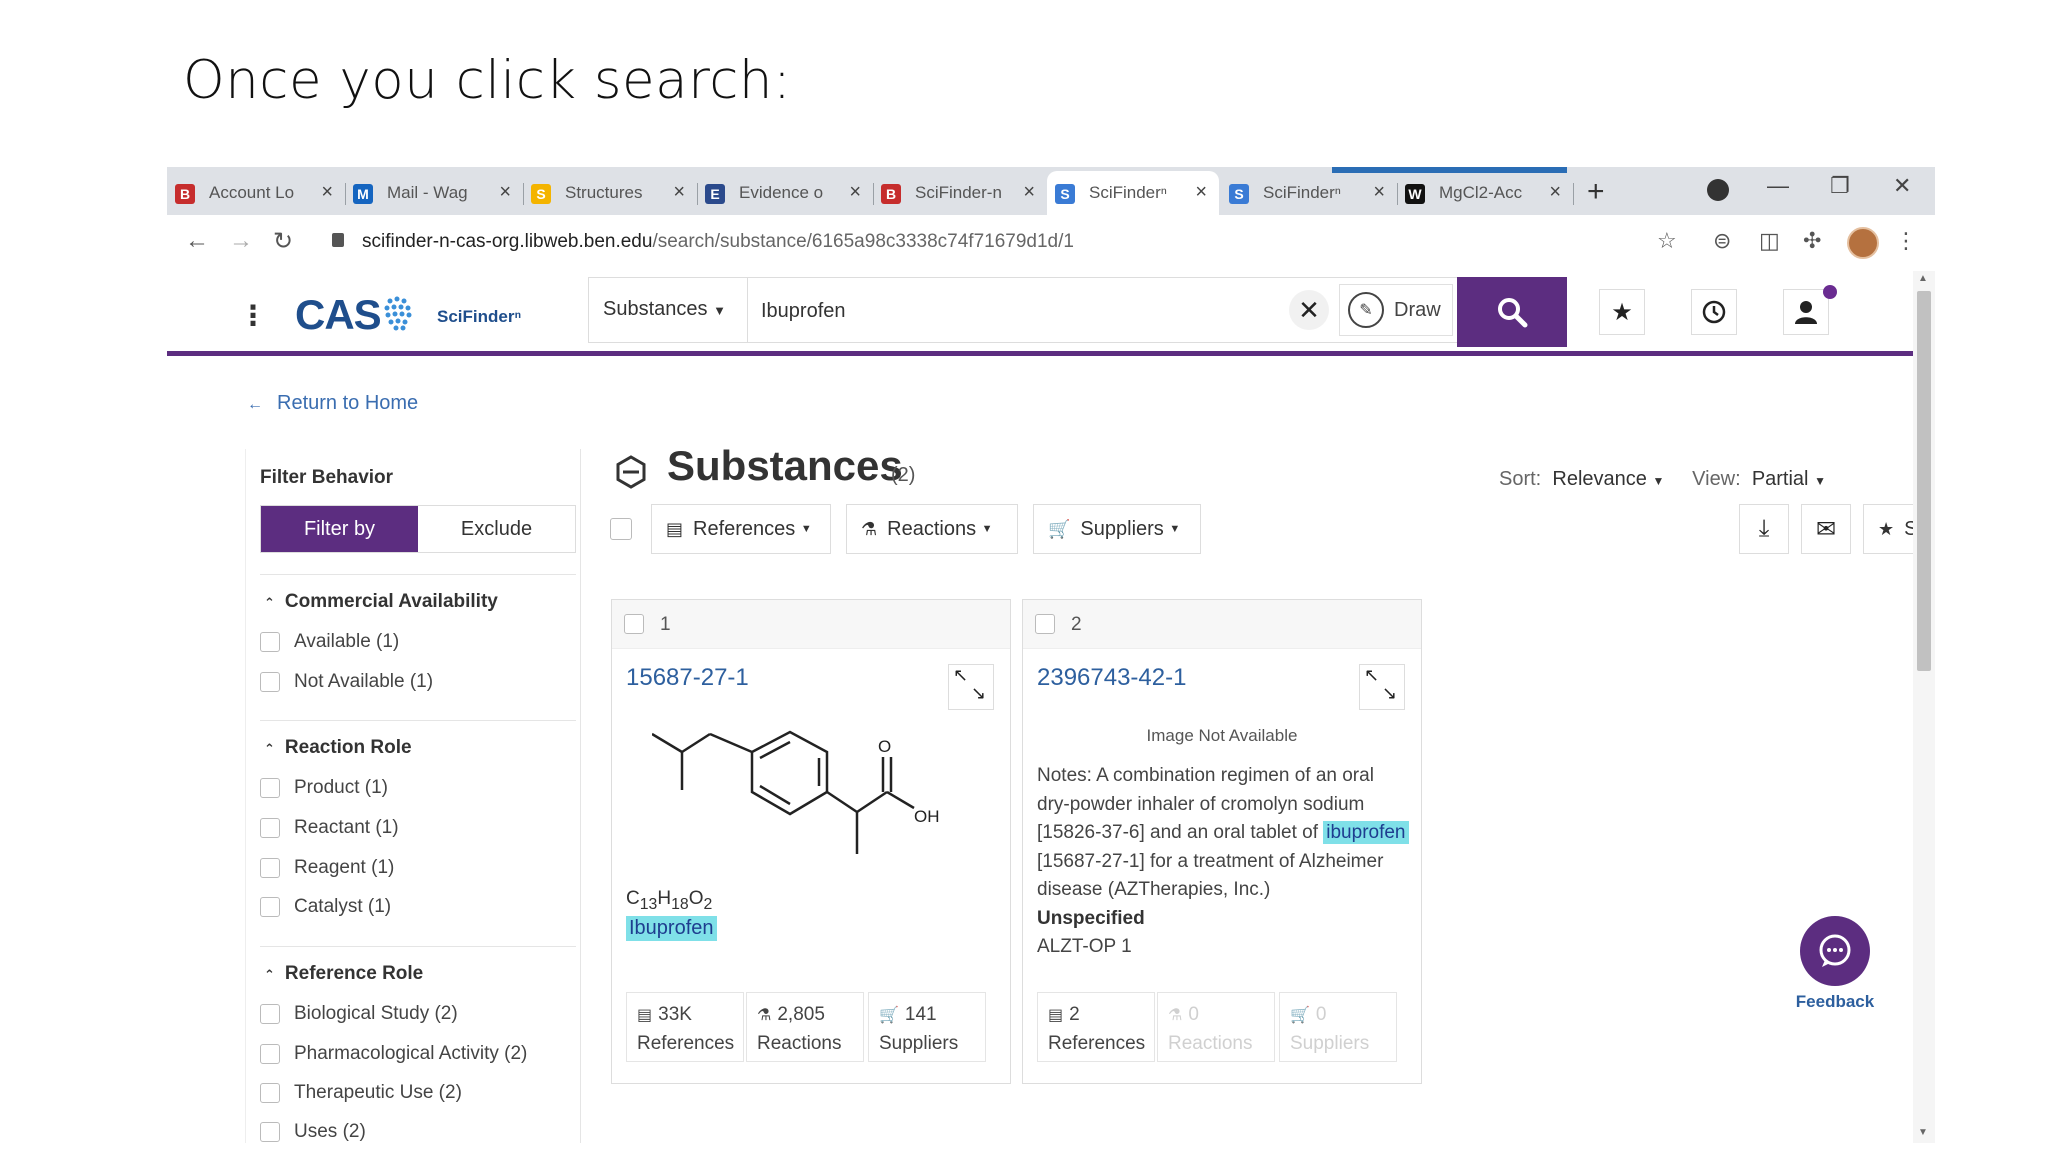  What do you see at coordinates (741, 529) in the screenshot?
I see `references-button: ▤ References ▼` at bounding box center [741, 529].